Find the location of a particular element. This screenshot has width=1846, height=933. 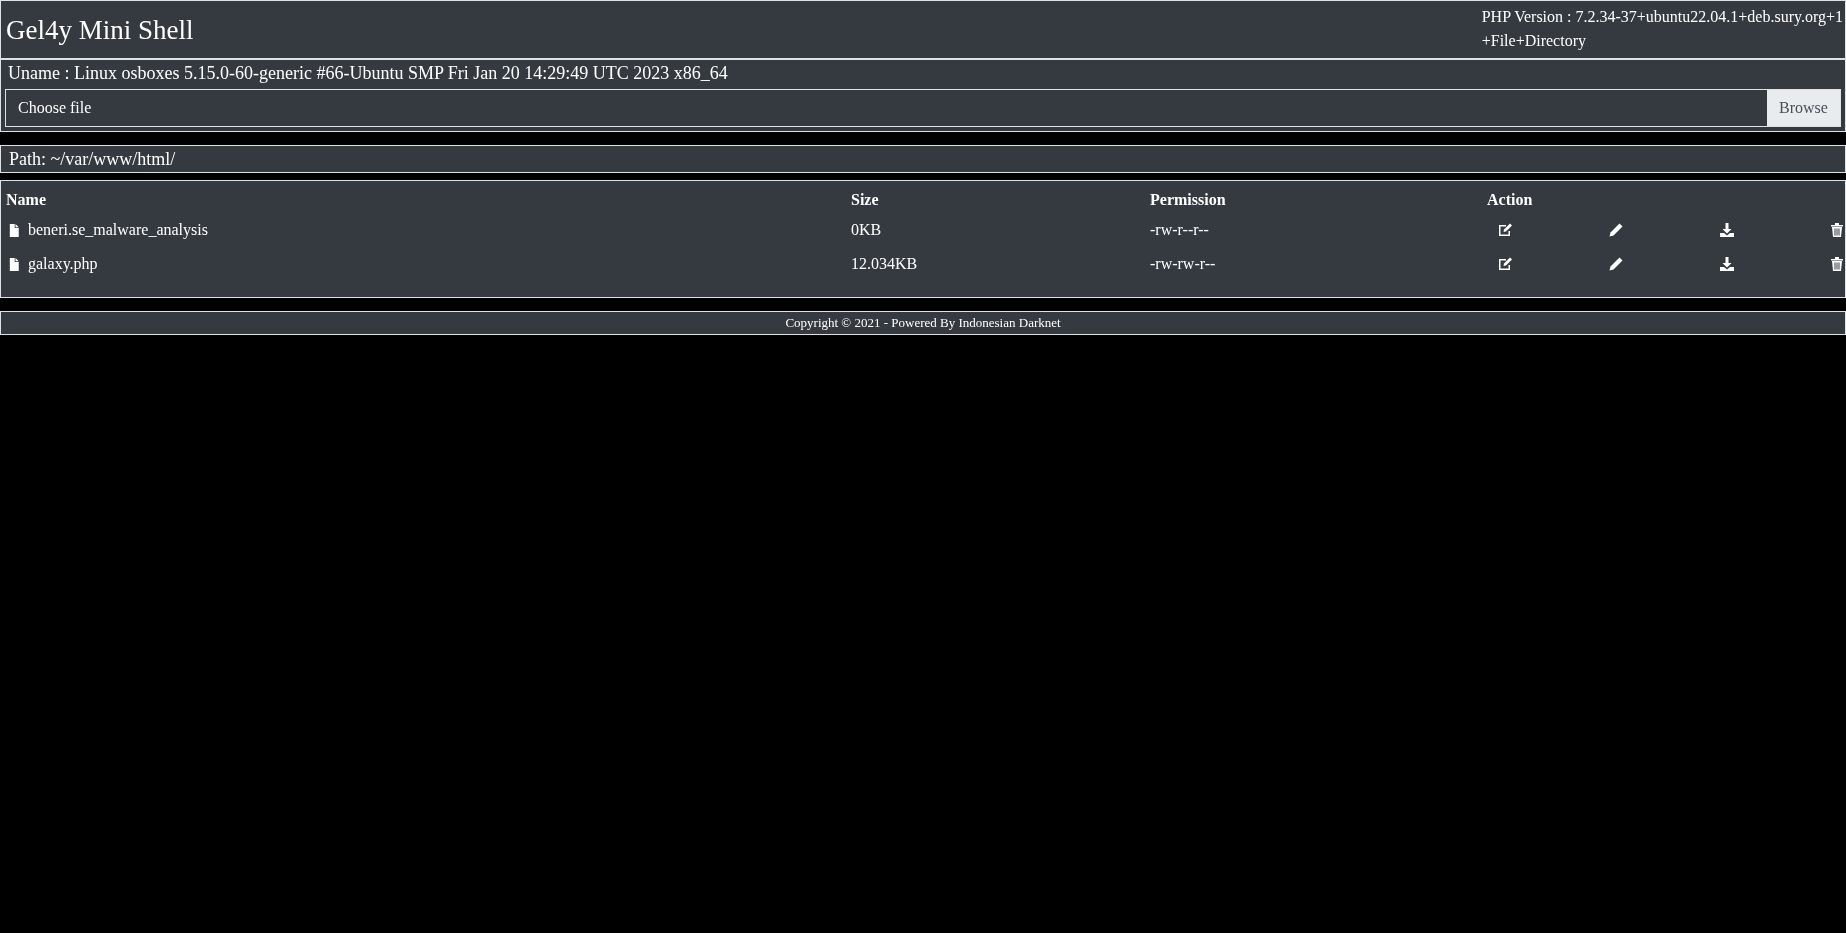

copyright-text: Copyright © 2021 - Powered By Indonesian Darknet is located at coordinates (923, 322).